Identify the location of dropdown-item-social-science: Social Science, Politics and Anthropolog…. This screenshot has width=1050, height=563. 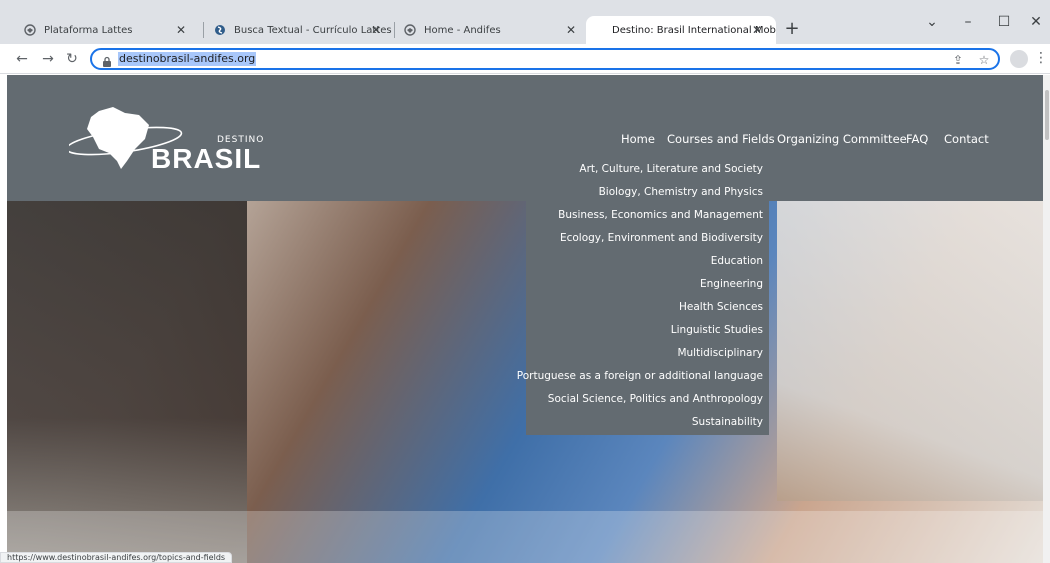
(655, 399).